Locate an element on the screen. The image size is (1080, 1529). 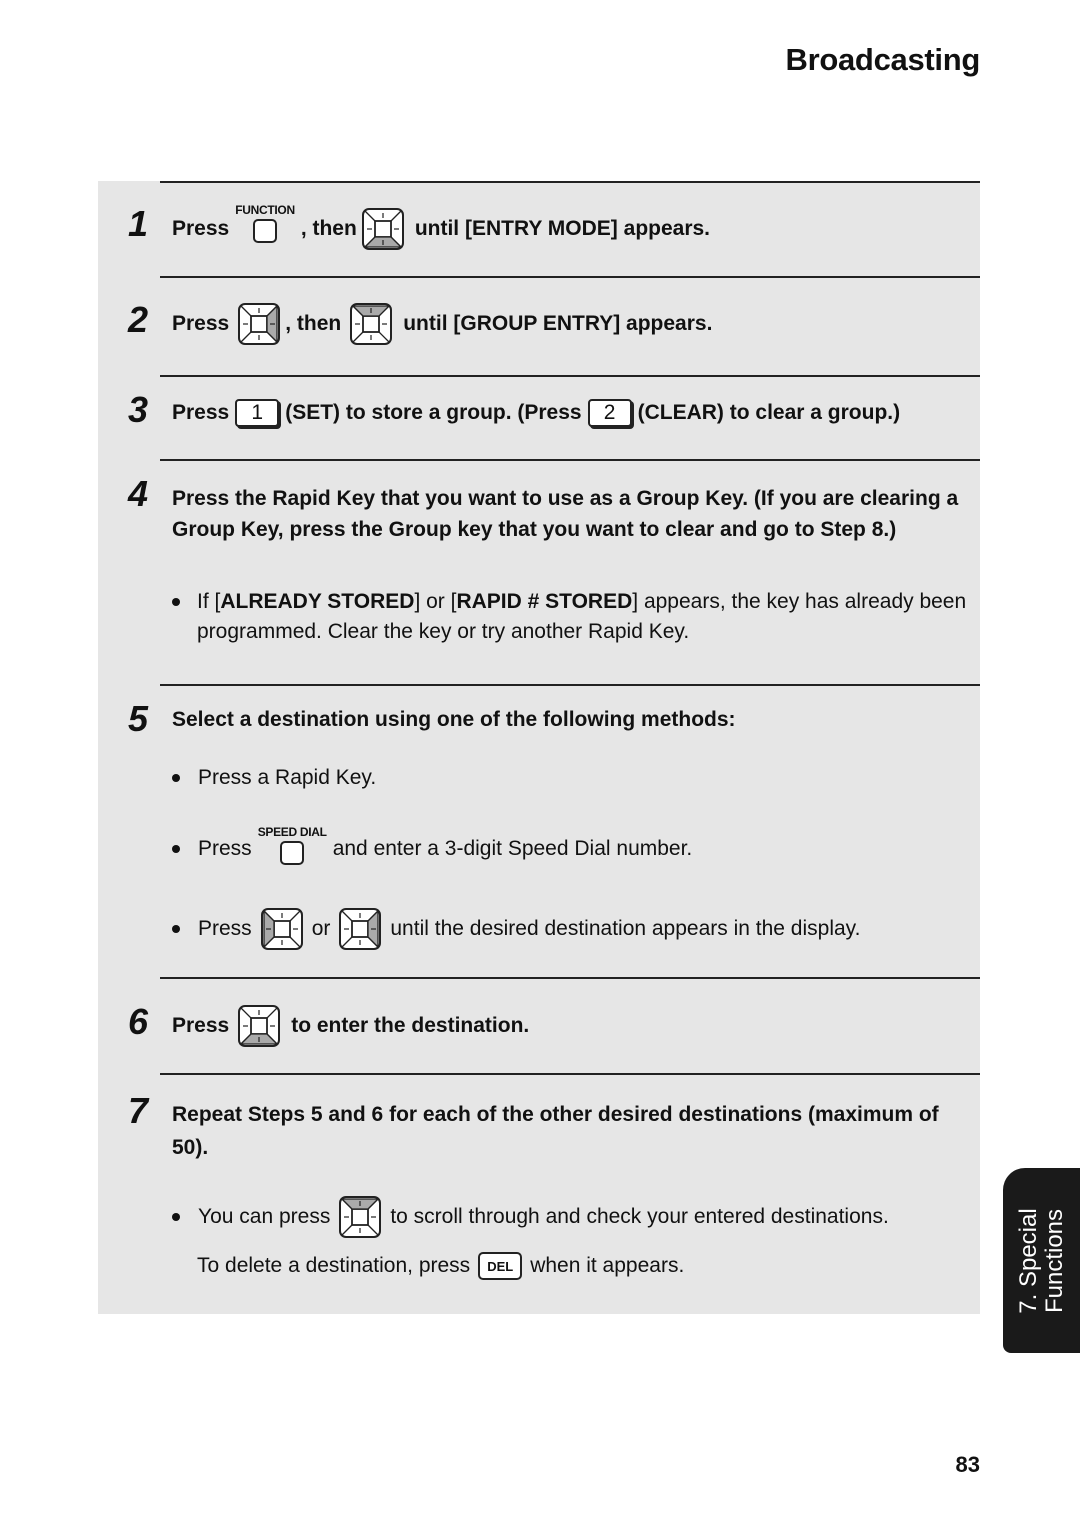
step-number: 3 is located at coordinates (138, 409).